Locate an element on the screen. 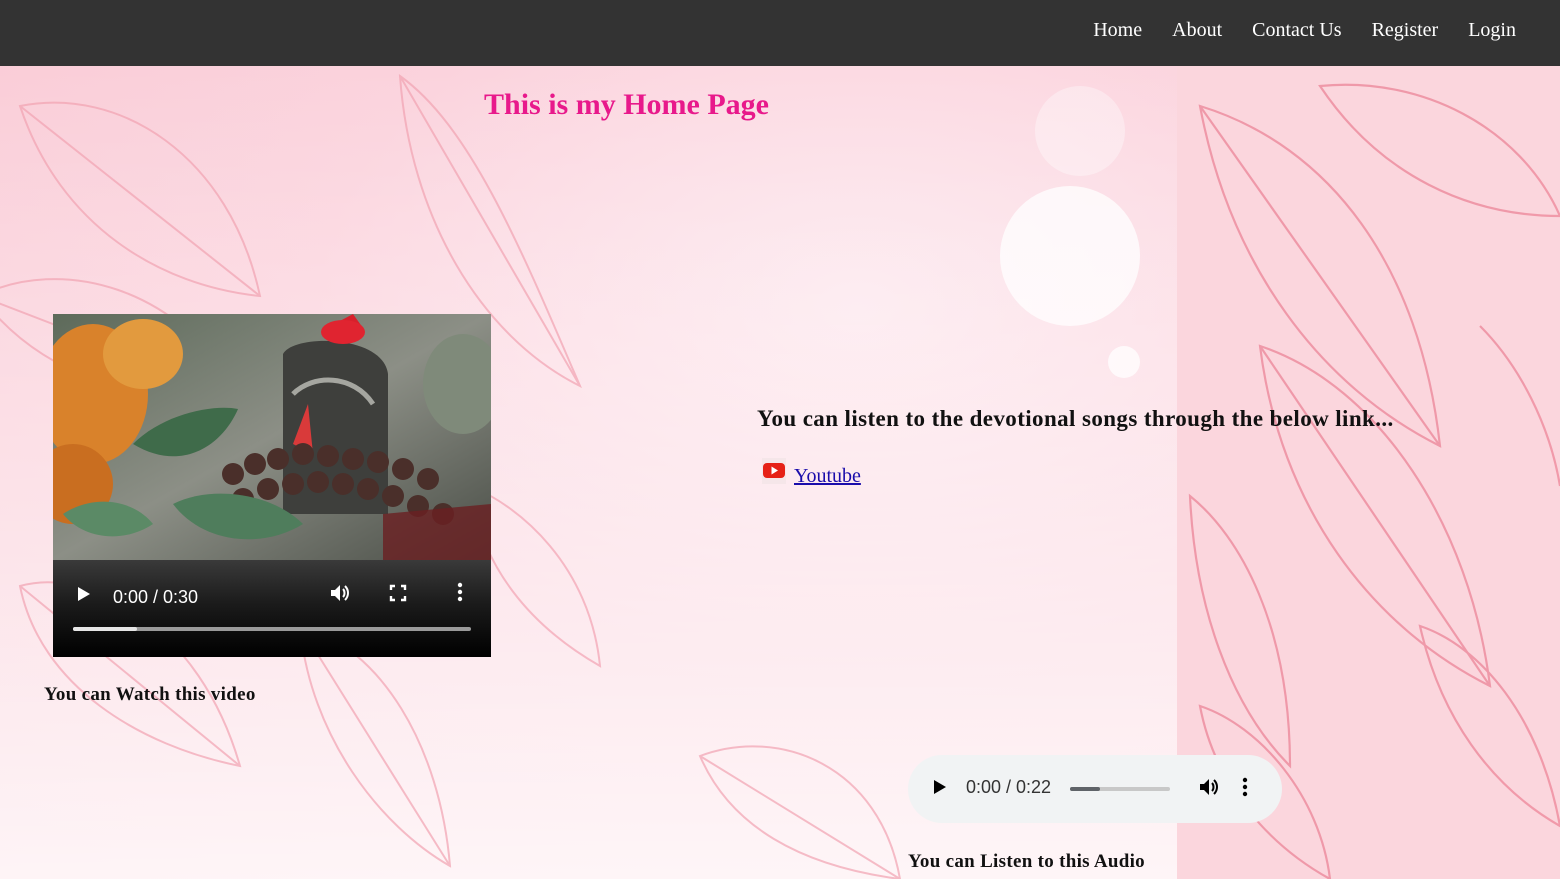  video-time-display: 0:00 / 0:30 is located at coordinates (156, 597).